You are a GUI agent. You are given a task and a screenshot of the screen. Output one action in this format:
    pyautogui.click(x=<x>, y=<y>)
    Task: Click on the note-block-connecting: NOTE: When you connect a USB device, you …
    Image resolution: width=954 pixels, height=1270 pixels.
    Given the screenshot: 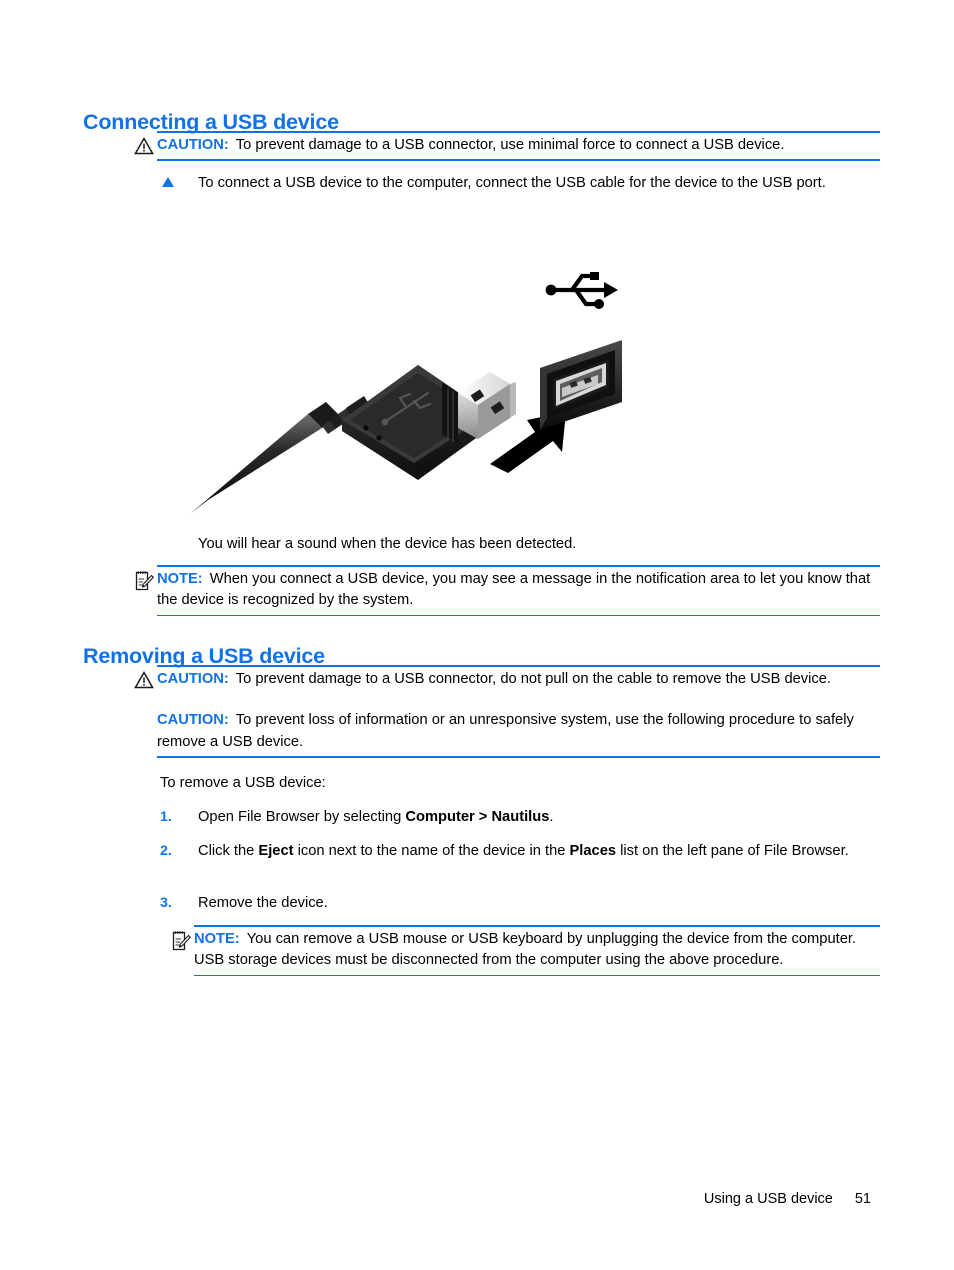 What is the action you would take?
    pyautogui.click(x=507, y=591)
    